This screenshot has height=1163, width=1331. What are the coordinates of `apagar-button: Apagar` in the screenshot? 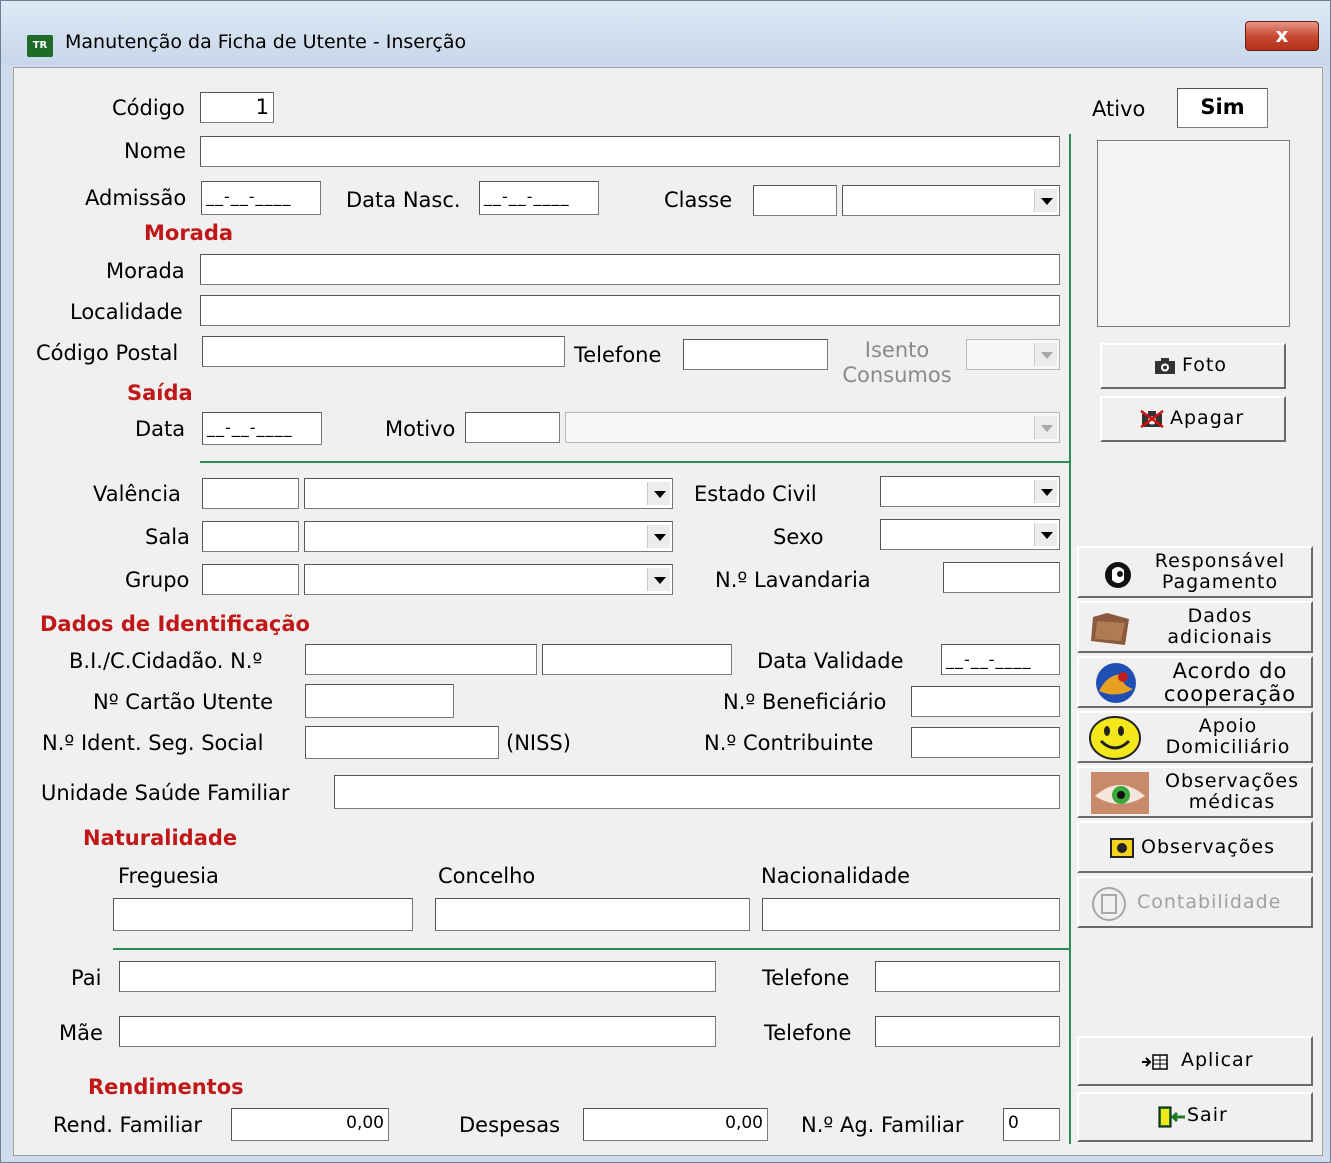 It's located at (1193, 419).